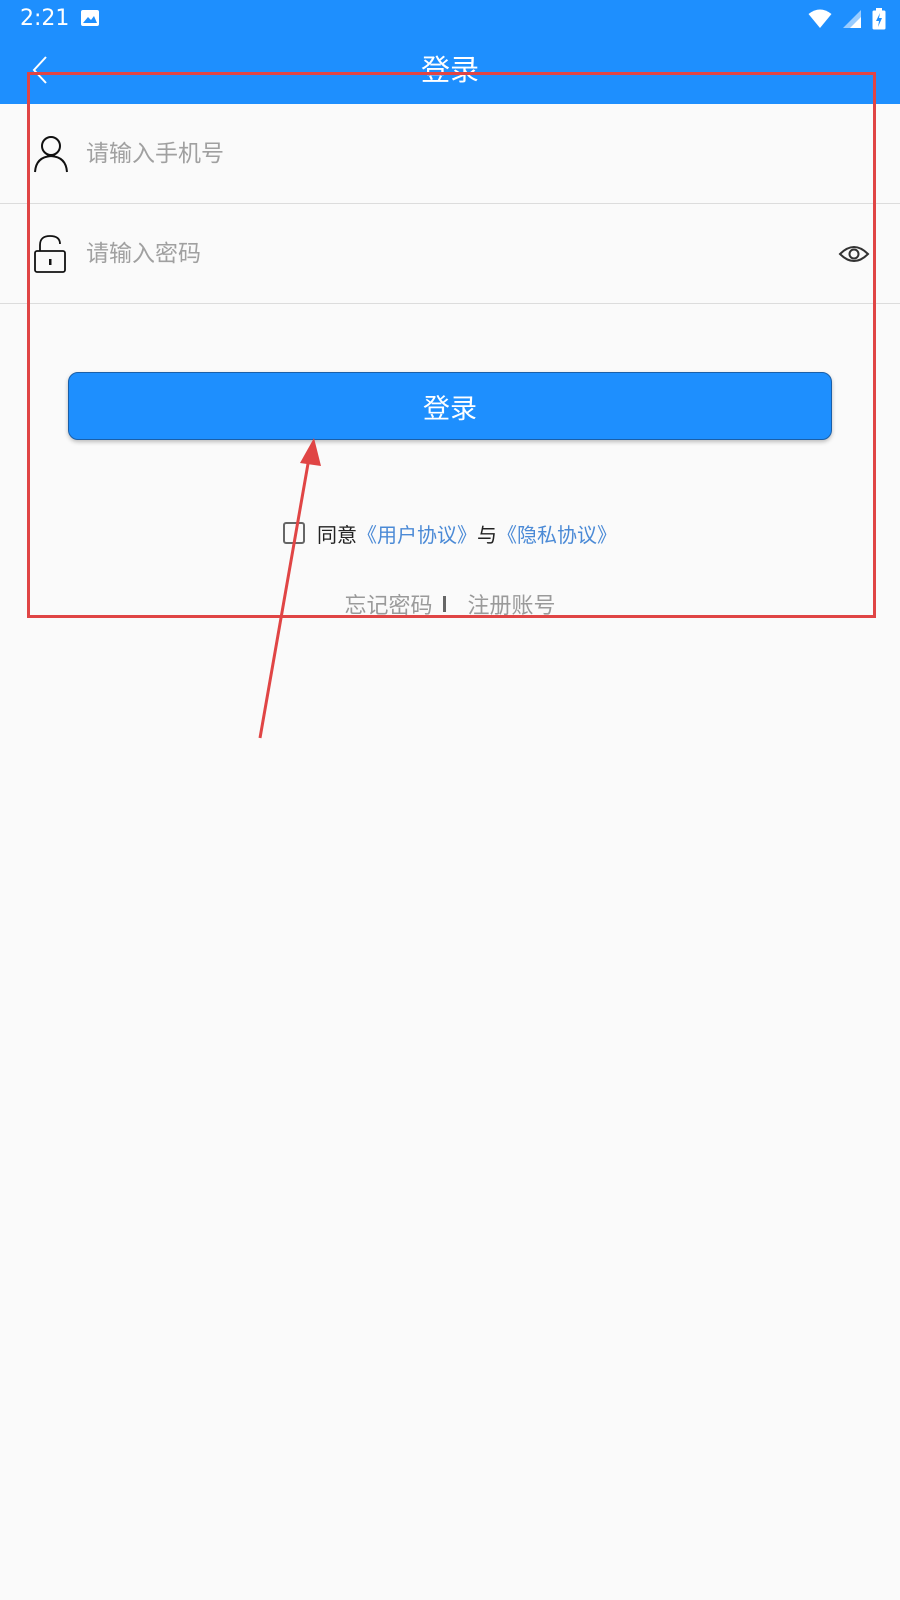 Image resolution: width=900 pixels, height=1600 pixels. I want to click on agreement-prefix: 同意, so click(337, 534).